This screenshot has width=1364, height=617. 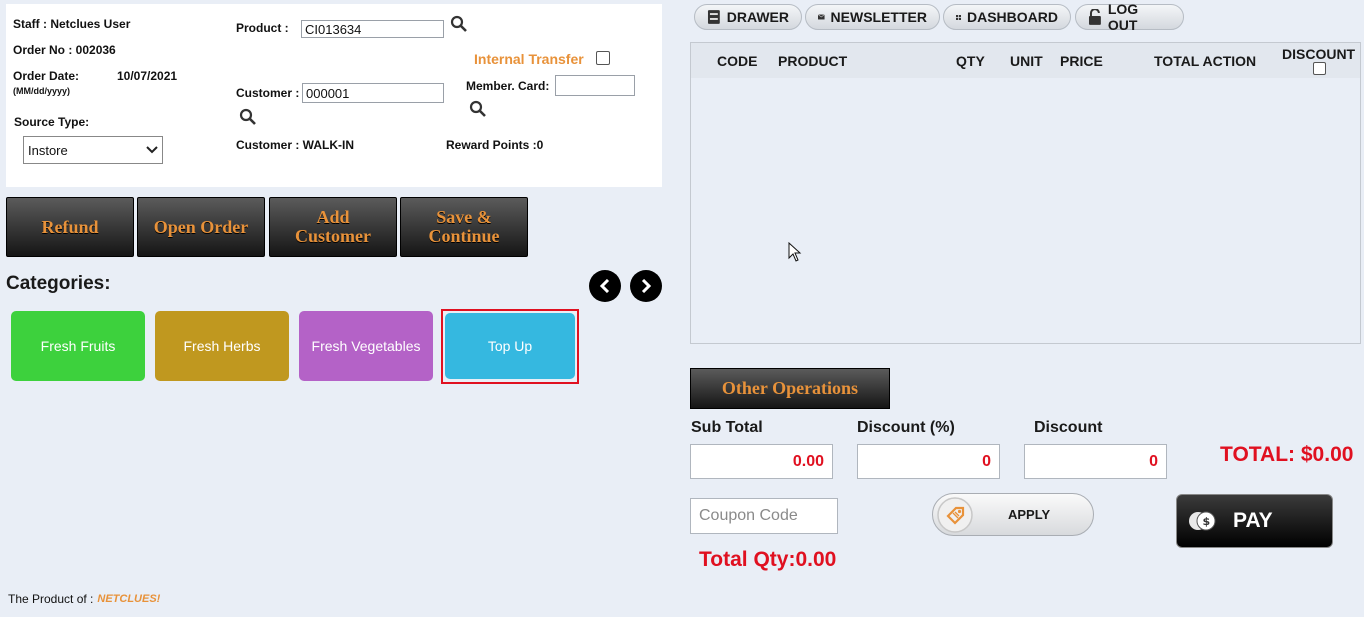 I want to click on discount-field: 0, so click(x=1095, y=461).